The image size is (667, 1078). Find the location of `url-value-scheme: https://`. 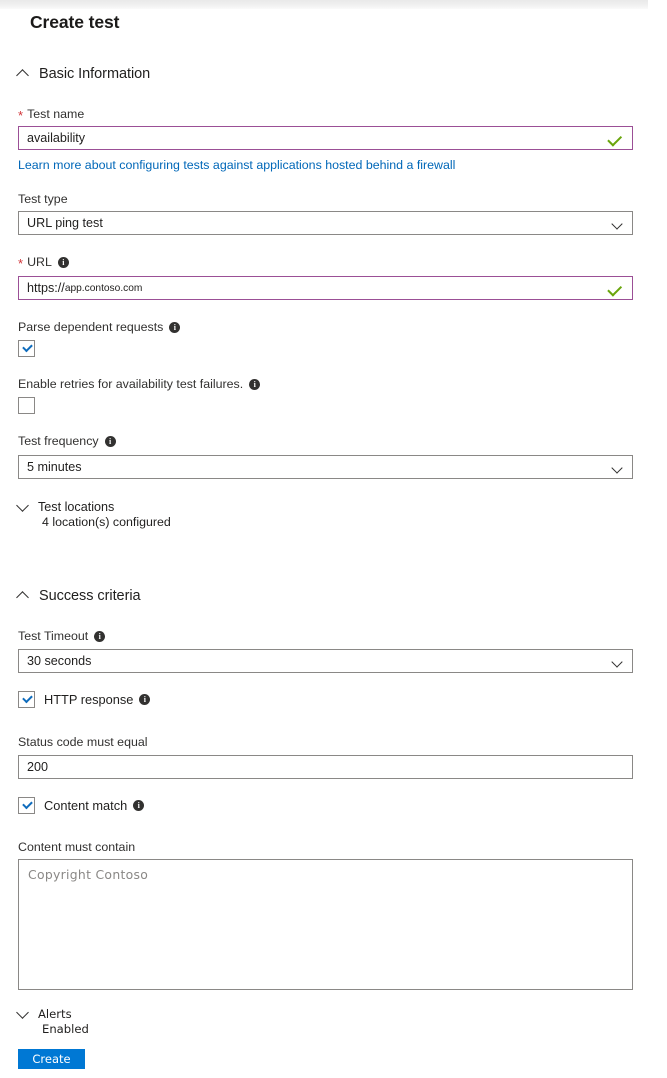

url-value-scheme: https:// is located at coordinates (46, 288).